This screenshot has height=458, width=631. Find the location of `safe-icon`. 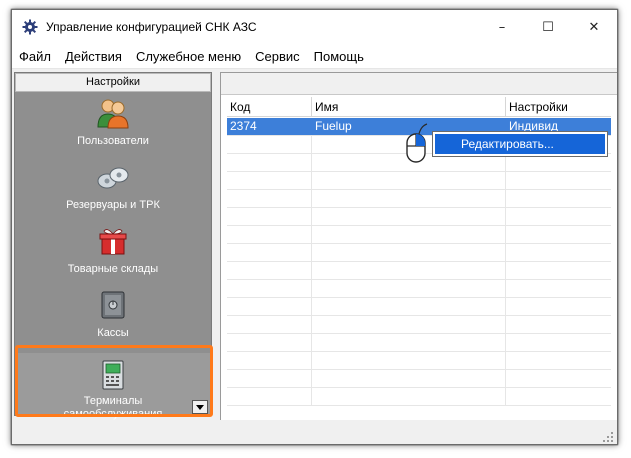

safe-icon is located at coordinates (113, 305).